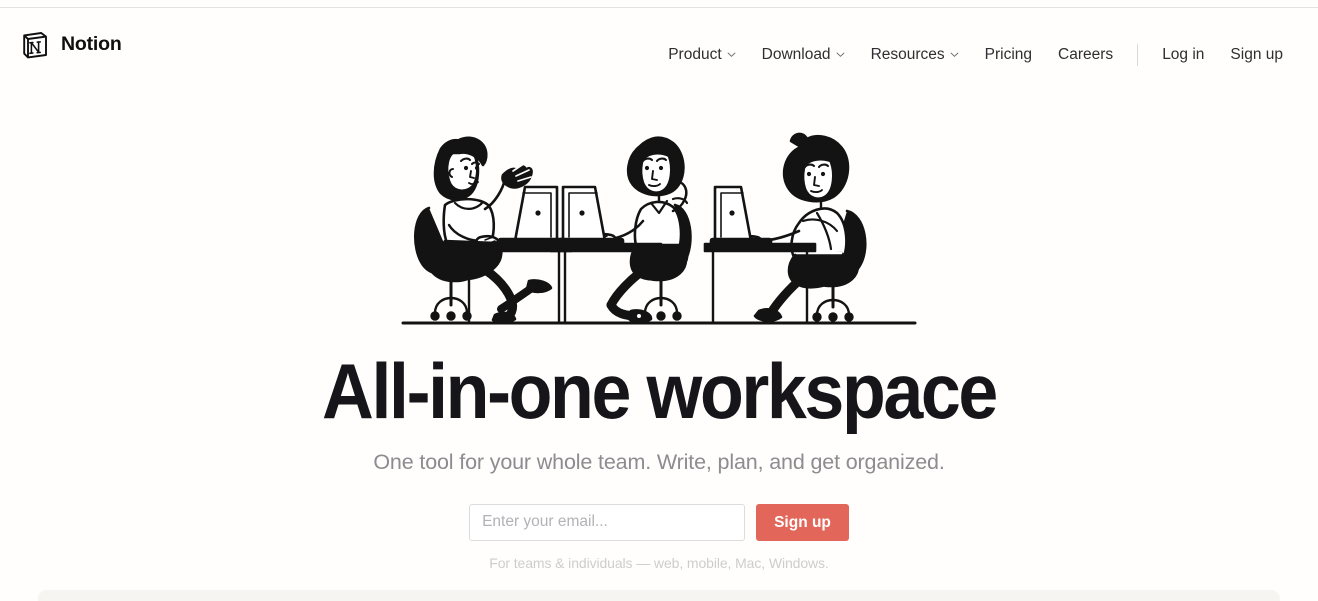 Image resolution: width=1318 pixels, height=601 pixels. I want to click on nav-item-label: Pricing, so click(1008, 55).